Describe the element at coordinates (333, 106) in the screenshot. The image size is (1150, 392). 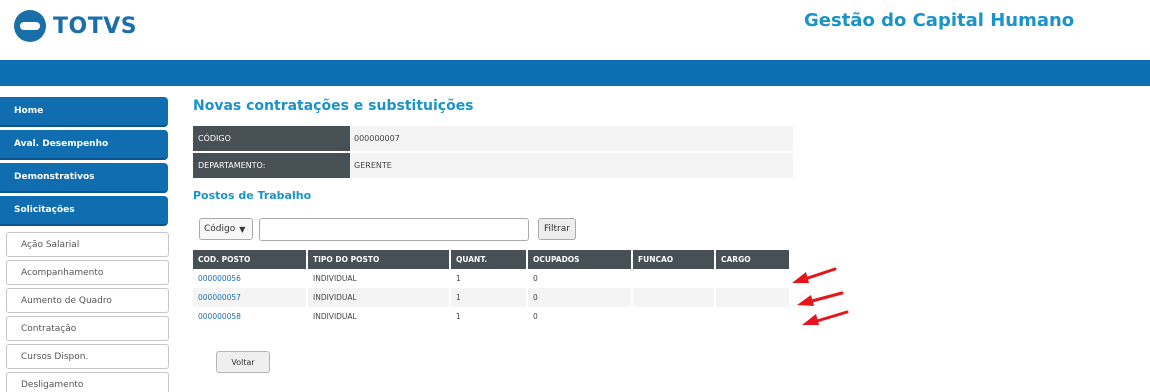
I see `page-title: Novas contratações e substituições` at that location.